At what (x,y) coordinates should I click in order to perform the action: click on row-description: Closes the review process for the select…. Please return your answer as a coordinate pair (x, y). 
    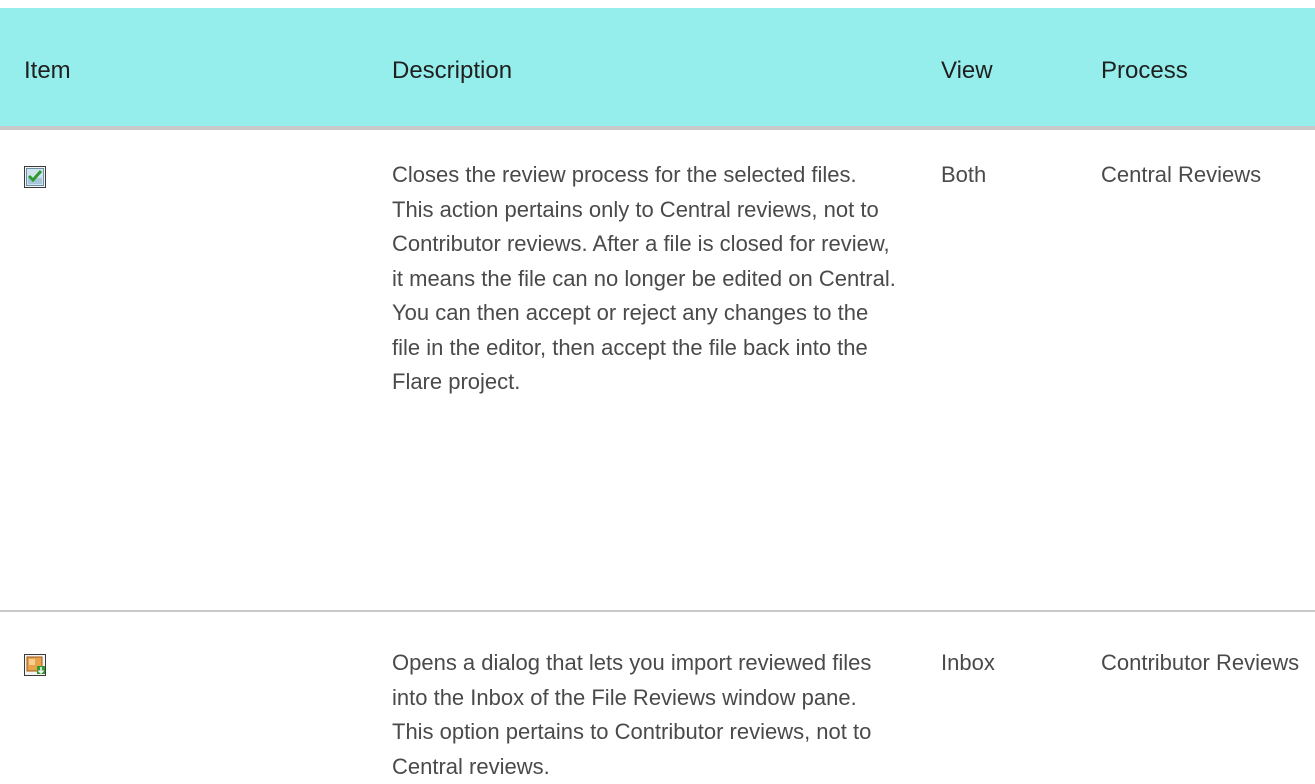
    Looking at the image, I should click on (644, 278).